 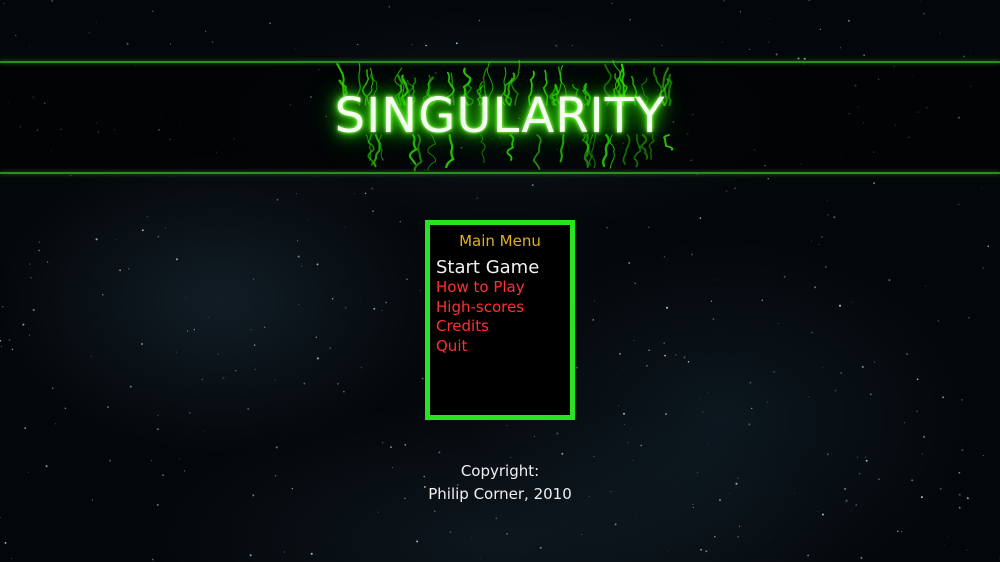 I want to click on menu-item-high-scores: High-scores, so click(x=487, y=308).